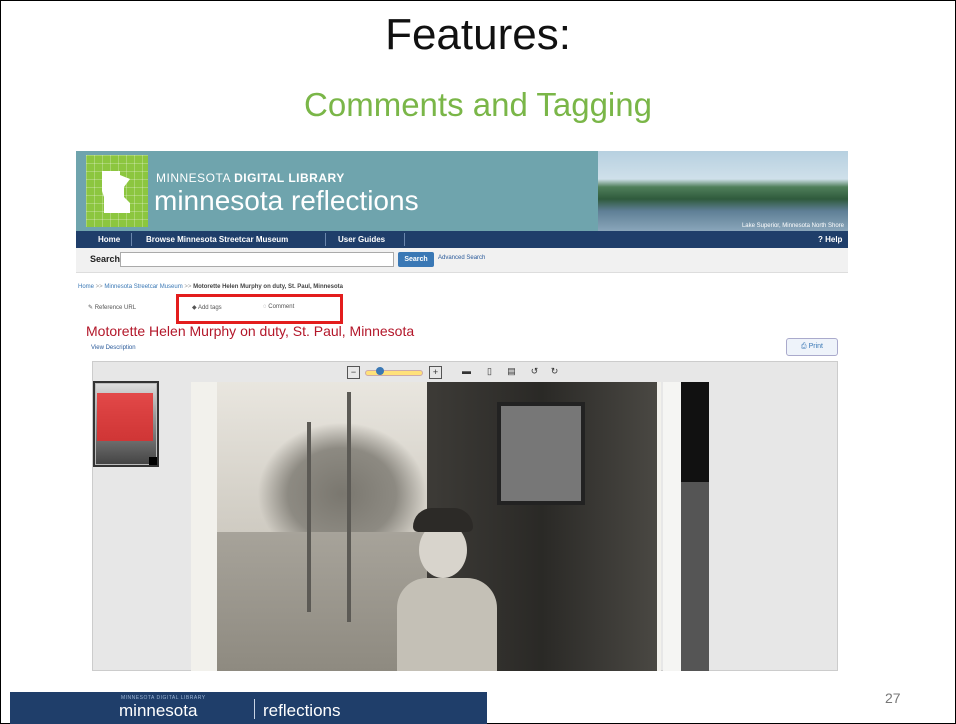 Image resolution: width=956 pixels, height=724 pixels. I want to click on viewer-thumbnail, so click(126, 424).